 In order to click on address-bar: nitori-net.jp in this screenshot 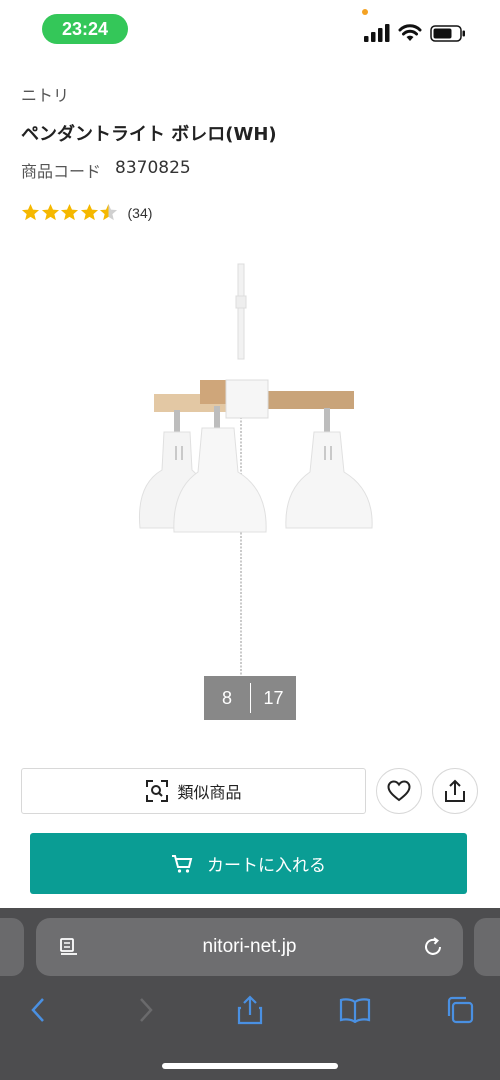, I will do `click(249, 947)`.